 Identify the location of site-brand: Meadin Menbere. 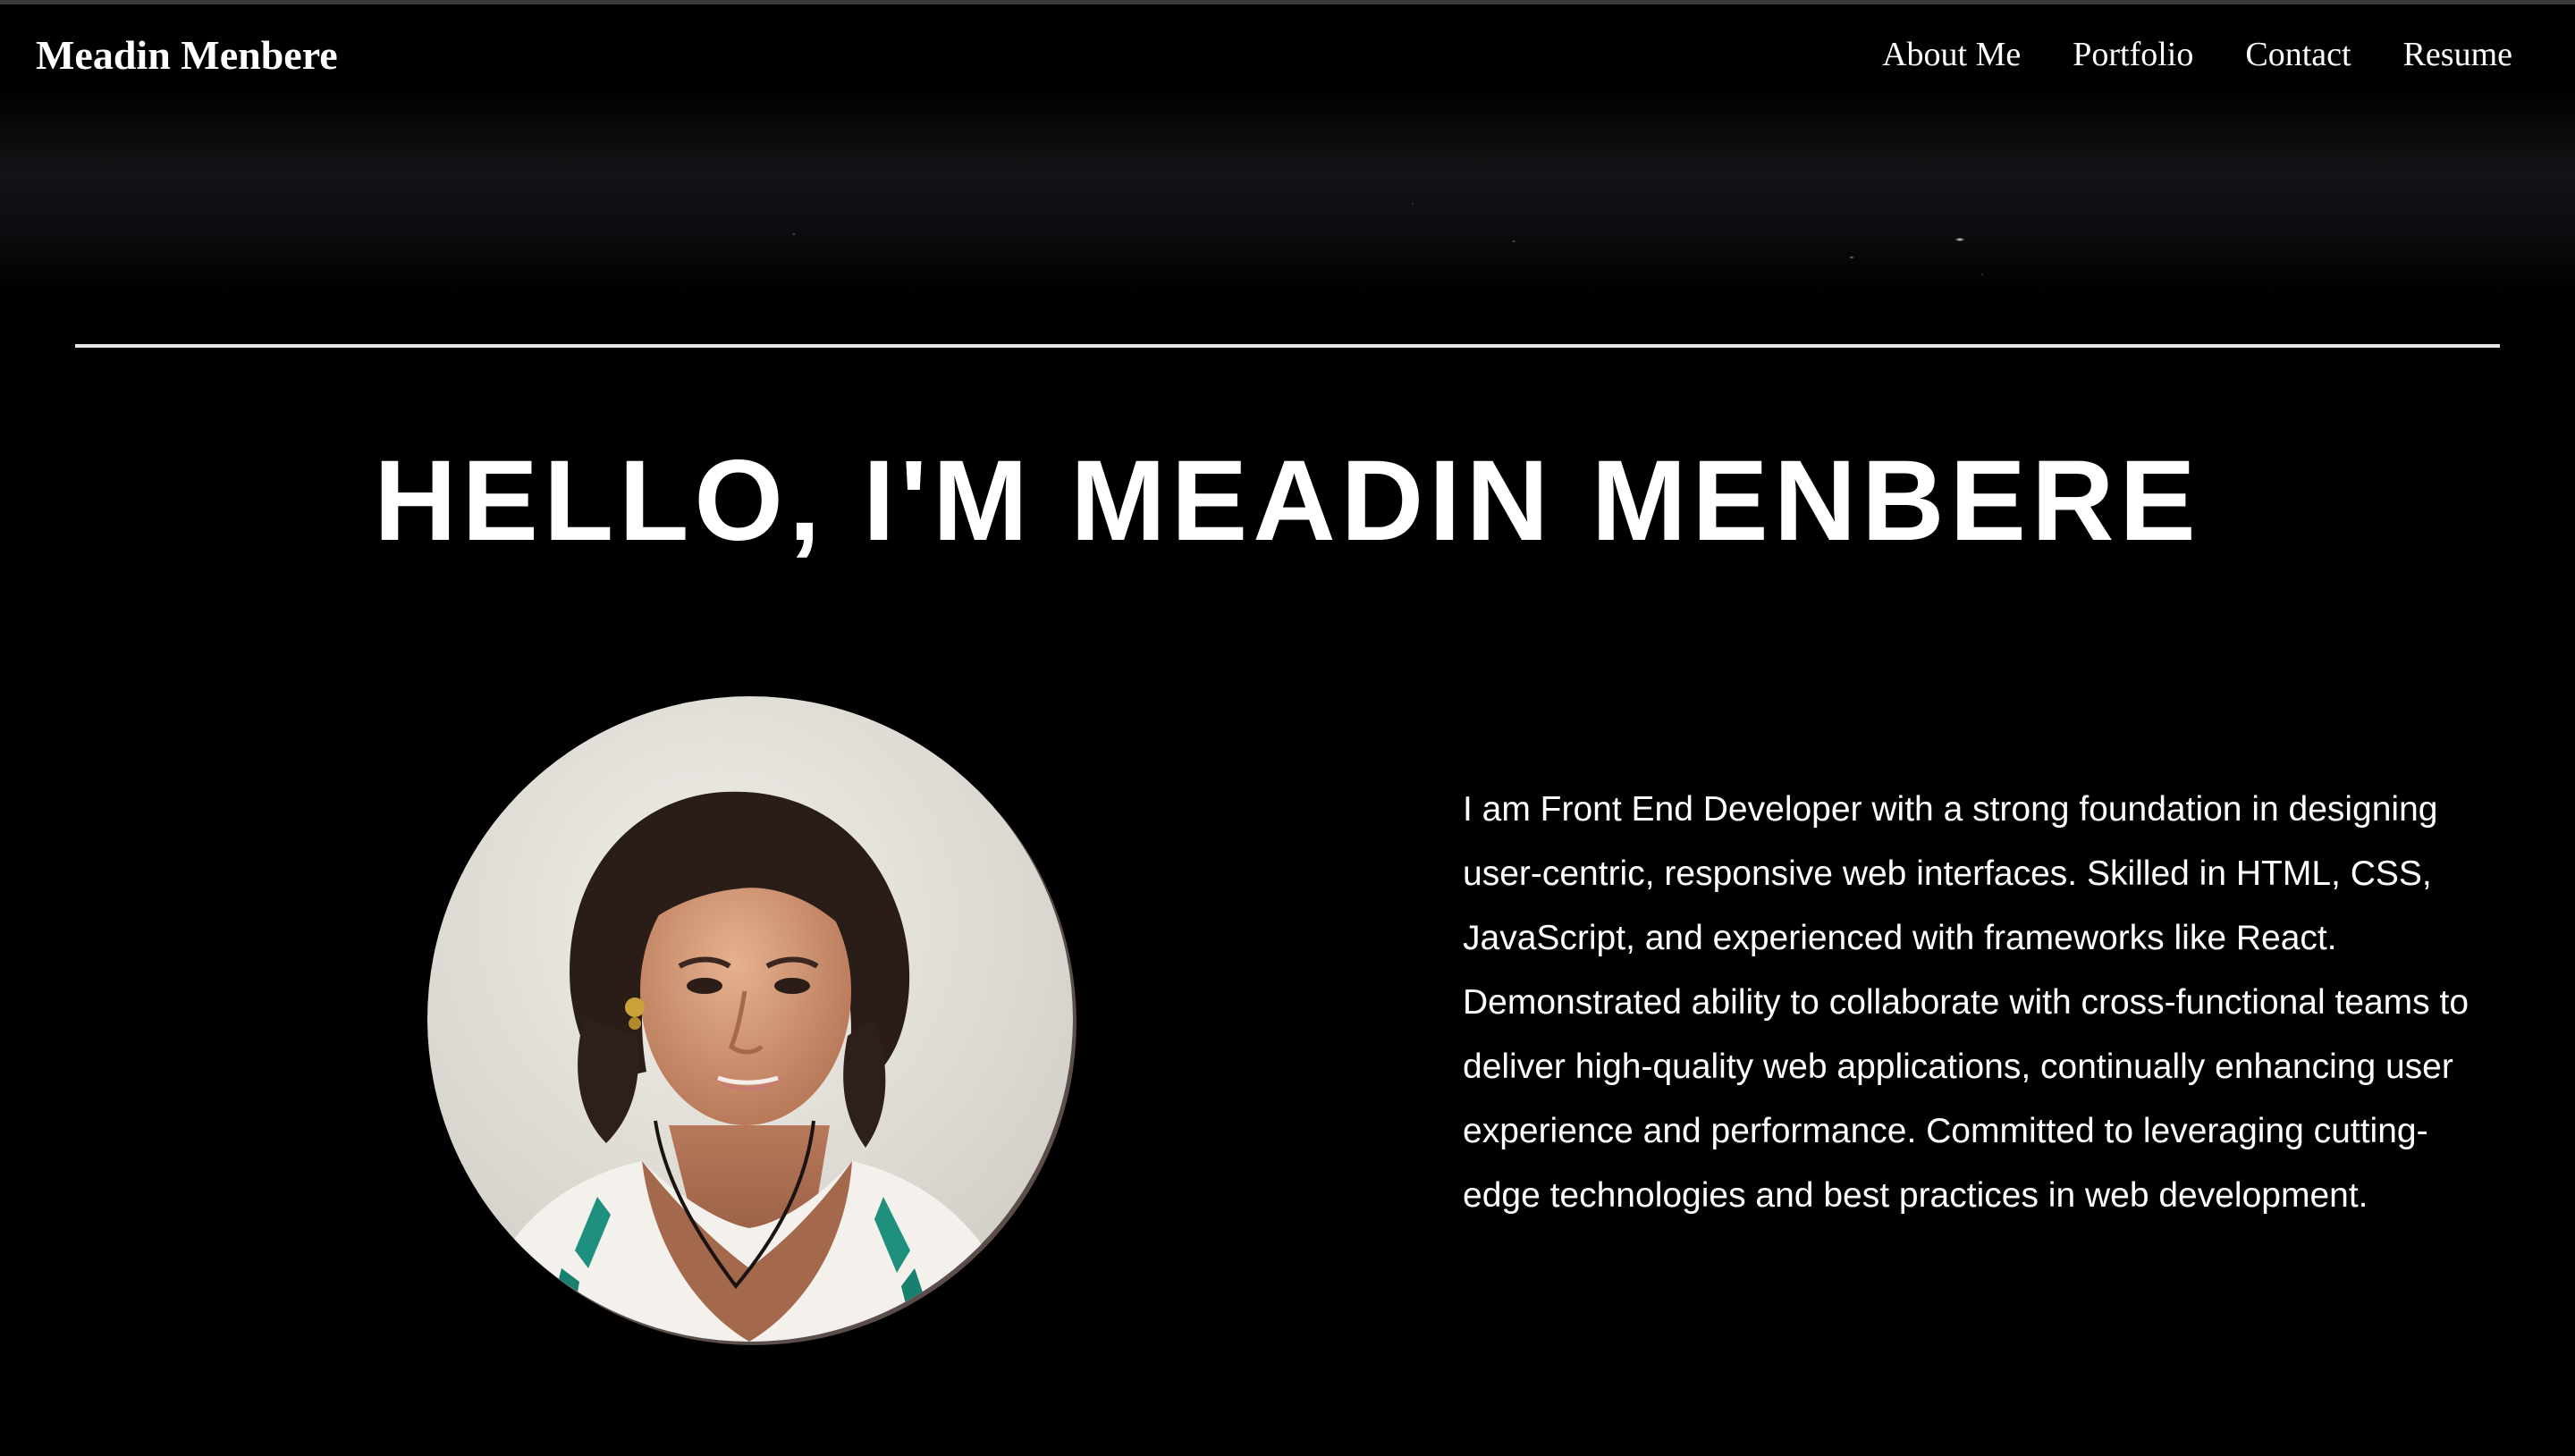
(187, 55).